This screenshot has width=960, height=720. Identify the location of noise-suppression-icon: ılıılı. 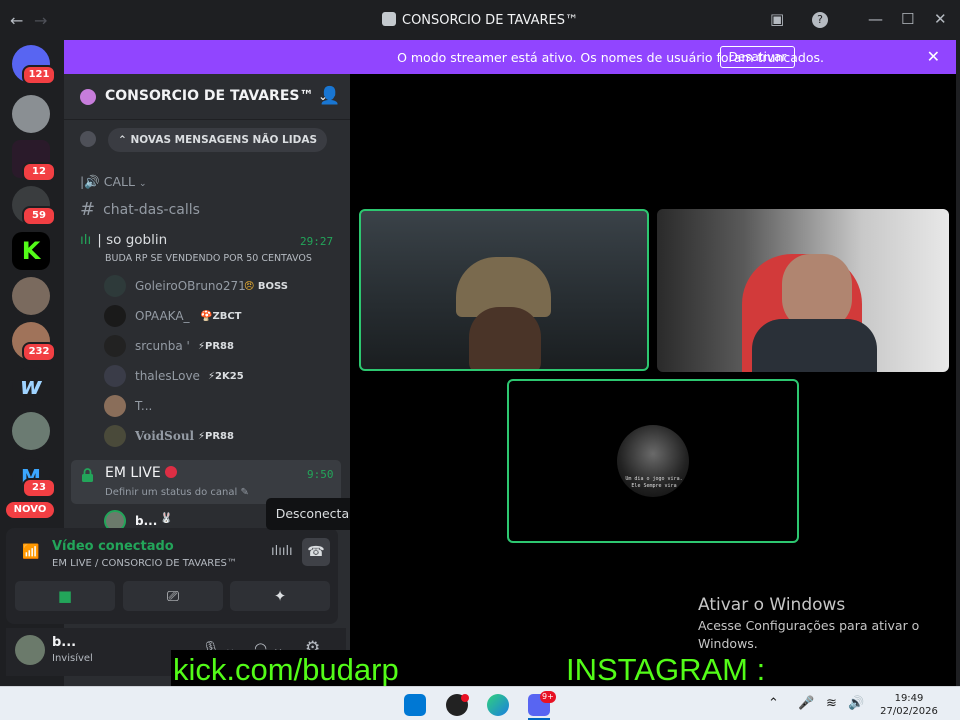
(282, 551).